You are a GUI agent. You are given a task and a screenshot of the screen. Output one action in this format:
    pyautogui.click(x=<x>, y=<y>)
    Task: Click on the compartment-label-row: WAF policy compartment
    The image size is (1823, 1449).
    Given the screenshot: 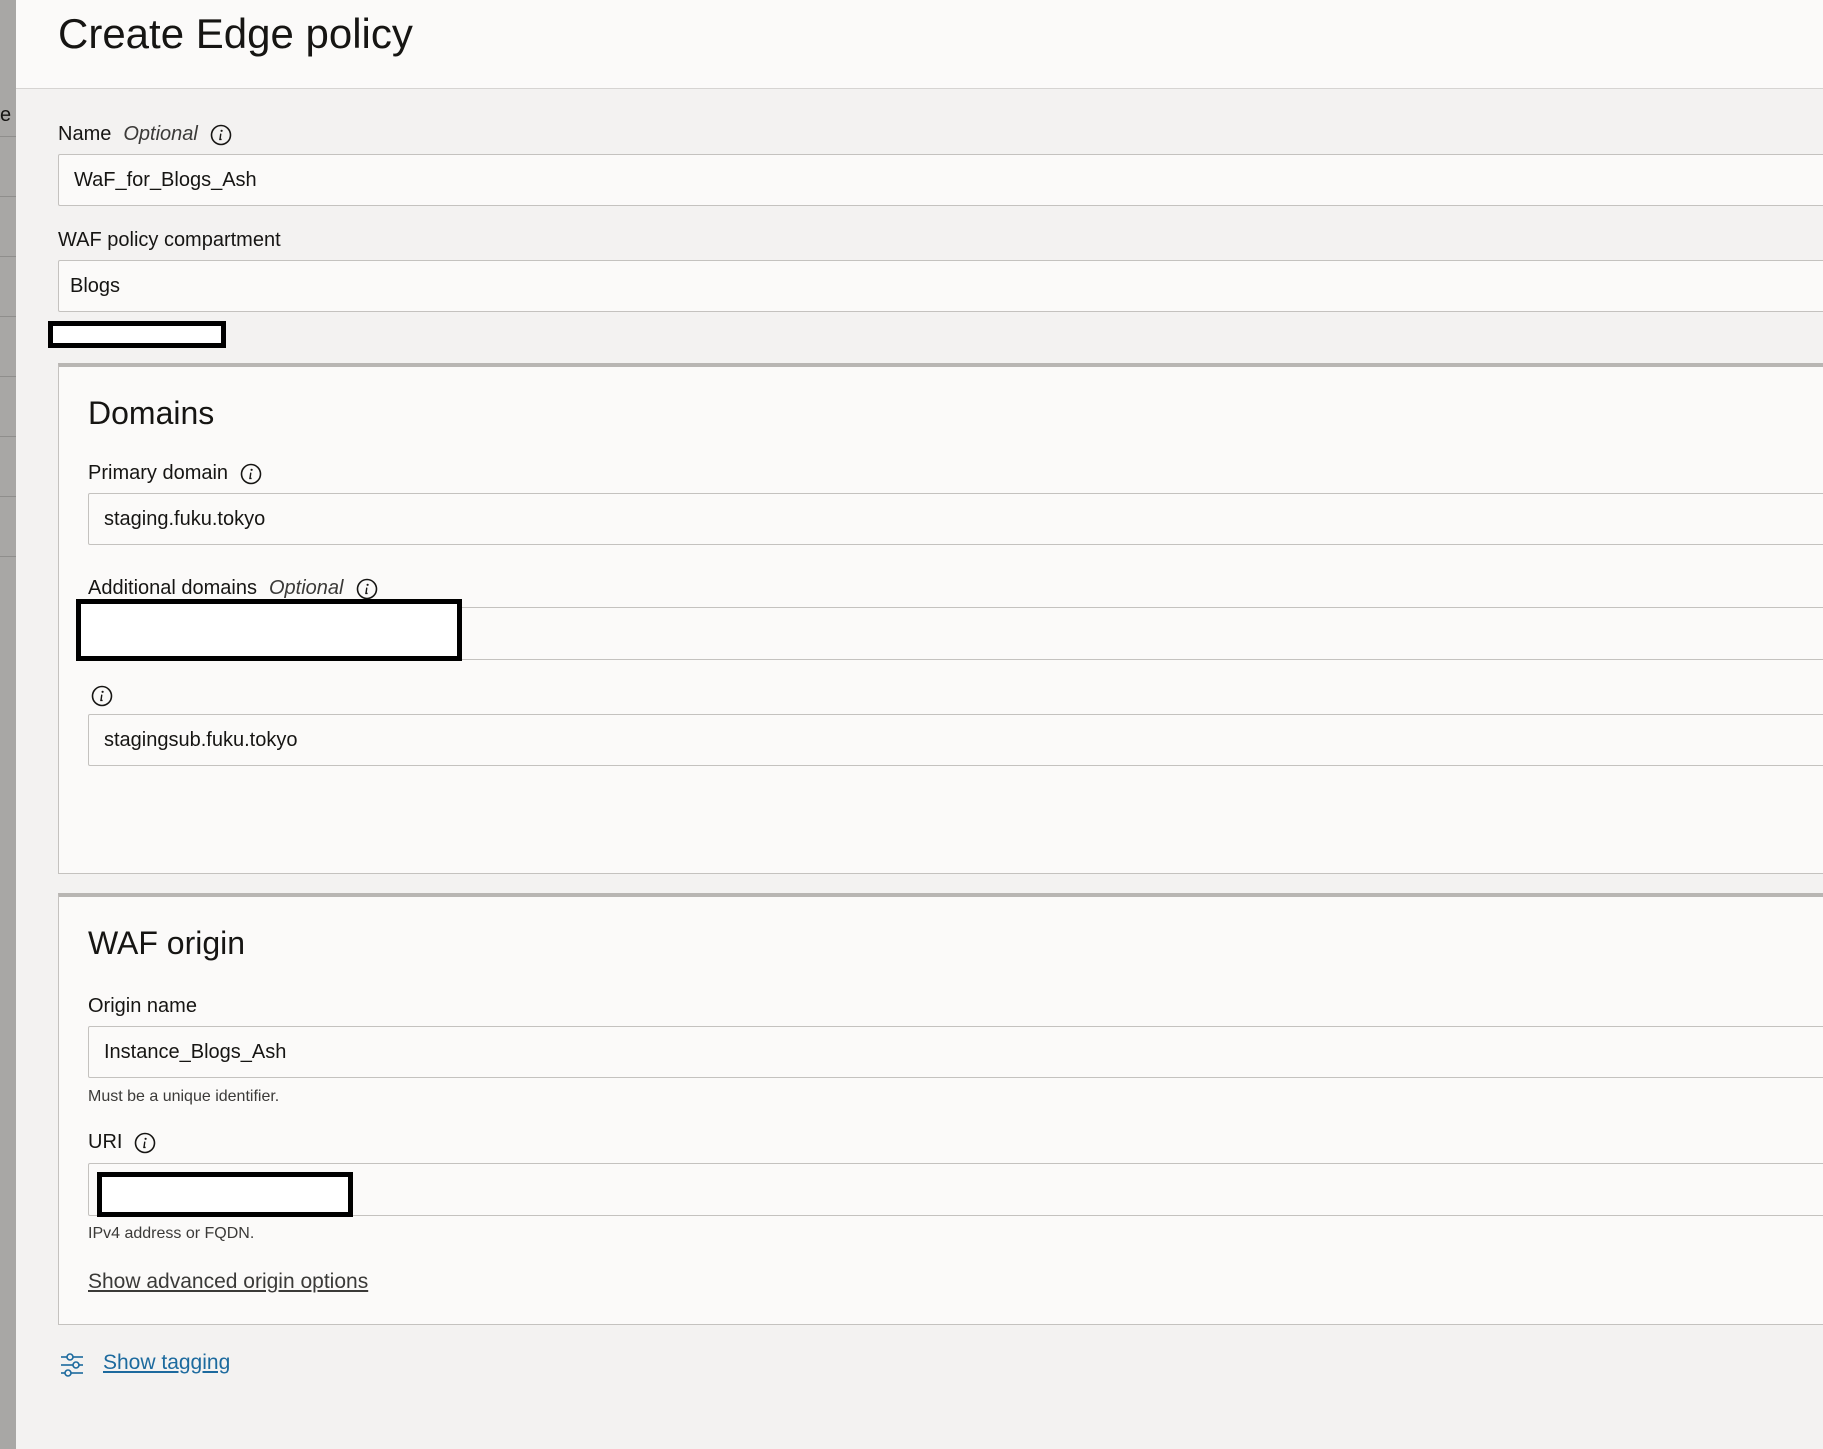 What is the action you would take?
    pyautogui.click(x=169, y=240)
    